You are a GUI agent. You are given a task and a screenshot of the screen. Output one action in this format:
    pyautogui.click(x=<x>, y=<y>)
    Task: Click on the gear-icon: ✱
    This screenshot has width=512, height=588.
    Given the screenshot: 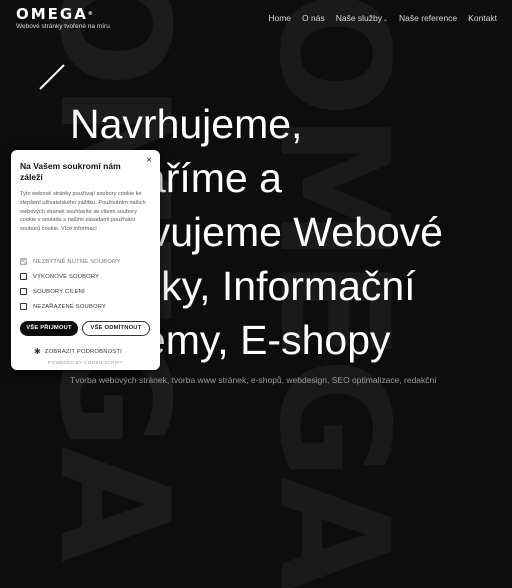 What is the action you would take?
    pyautogui.click(x=37, y=351)
    